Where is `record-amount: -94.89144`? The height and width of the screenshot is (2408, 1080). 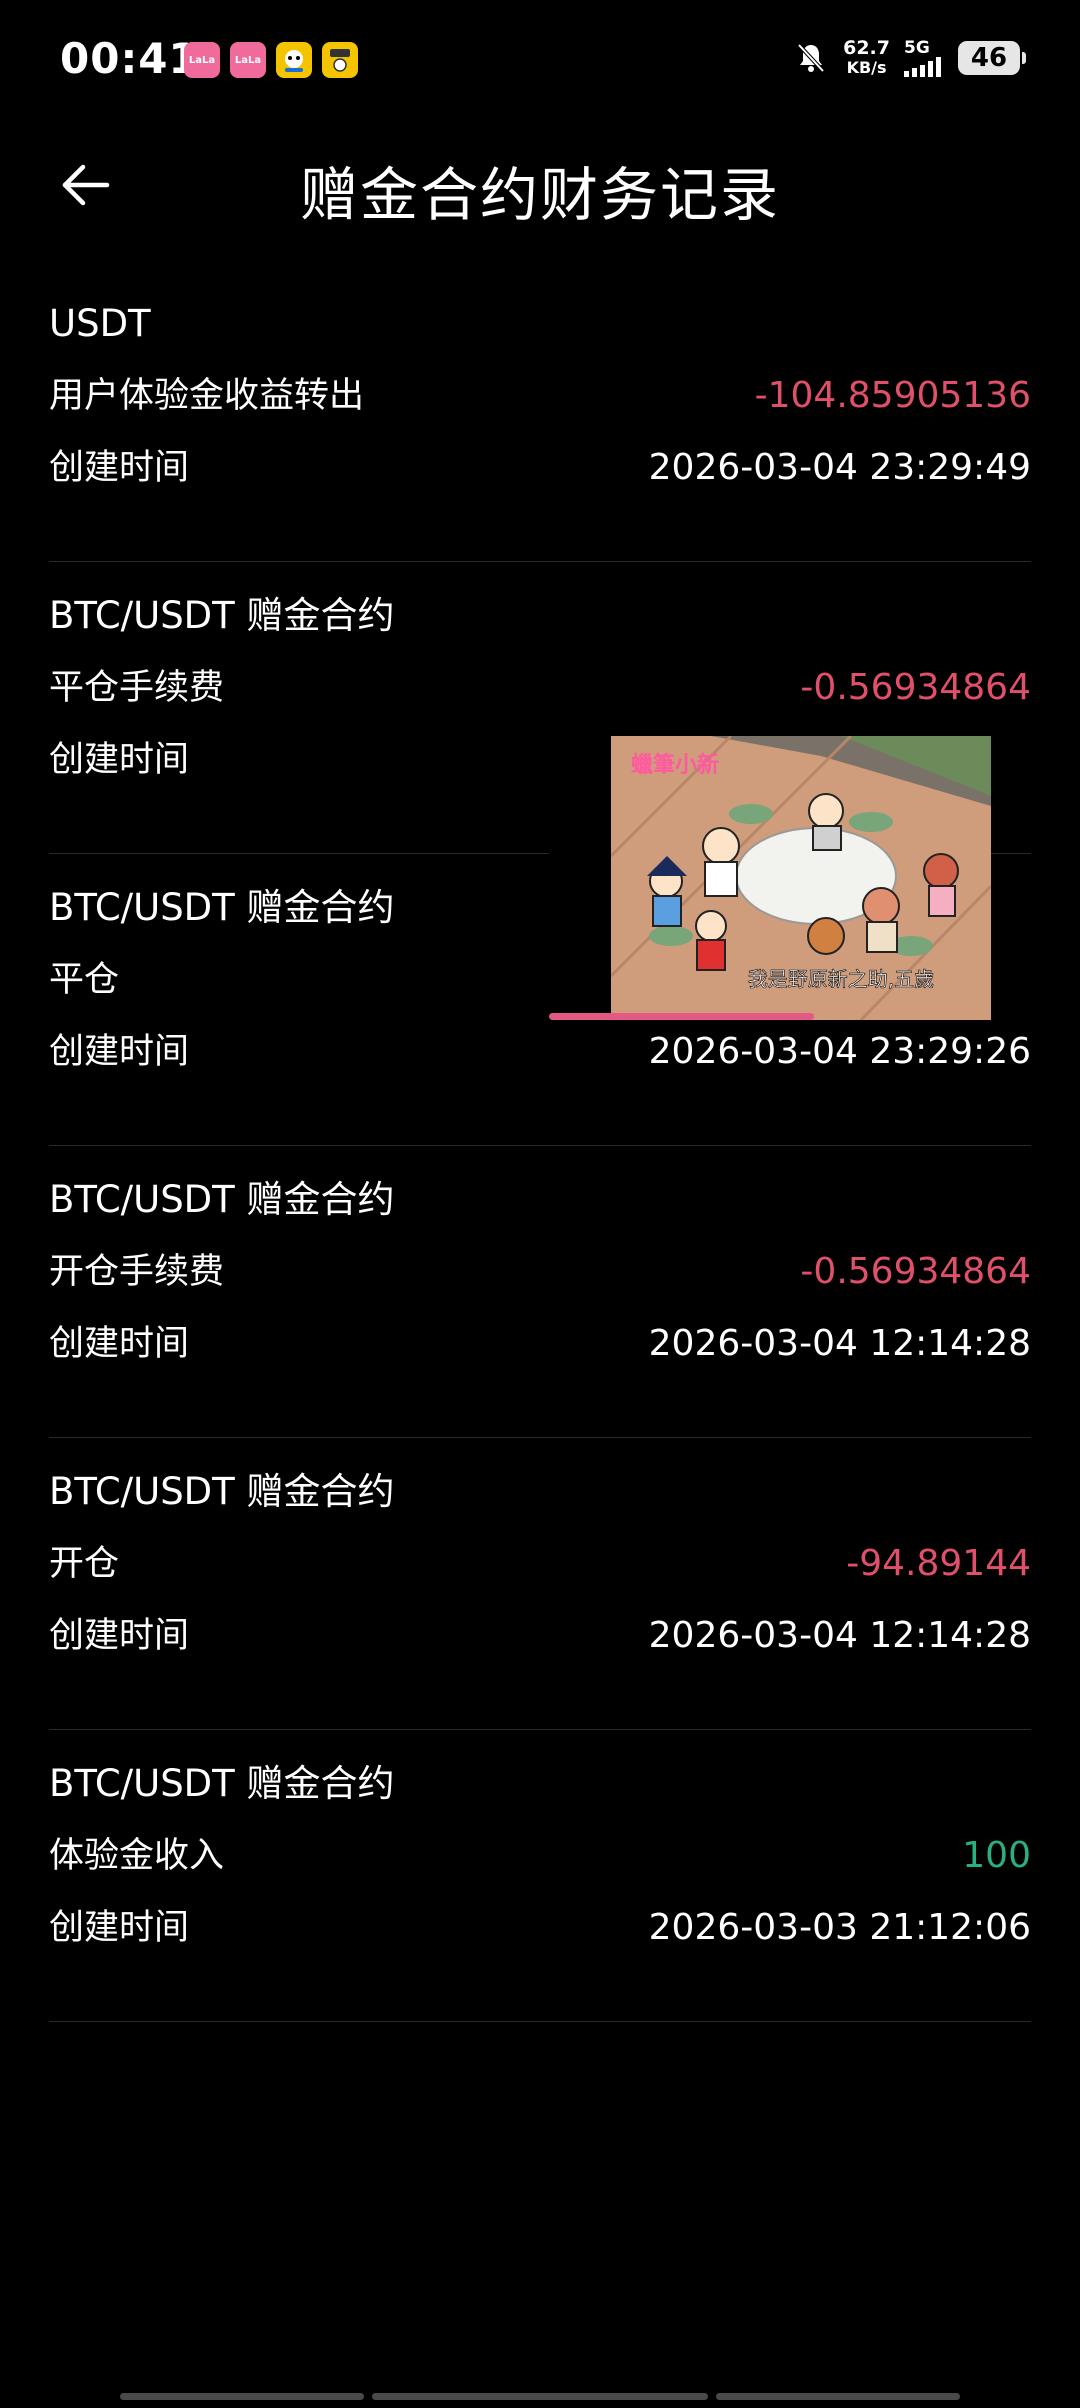 record-amount: -94.89144 is located at coordinates (938, 1563).